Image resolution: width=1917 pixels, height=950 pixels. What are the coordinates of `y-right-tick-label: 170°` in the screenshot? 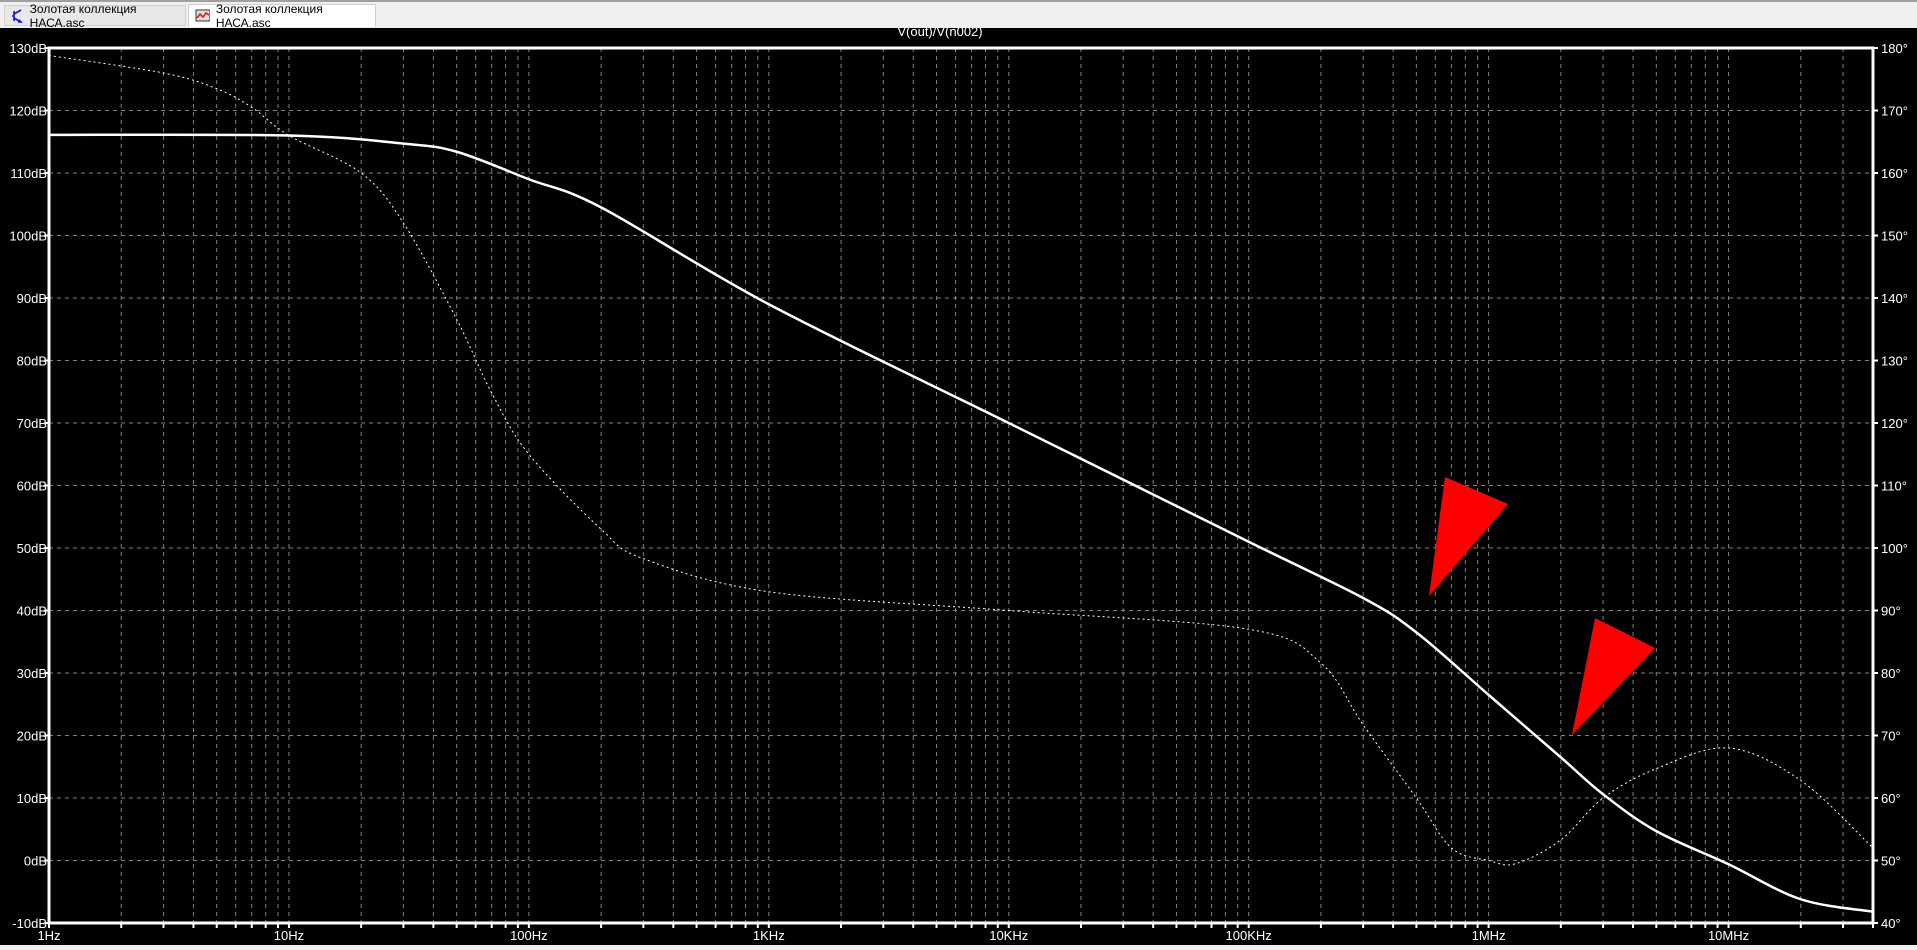 It's located at (1894, 111).